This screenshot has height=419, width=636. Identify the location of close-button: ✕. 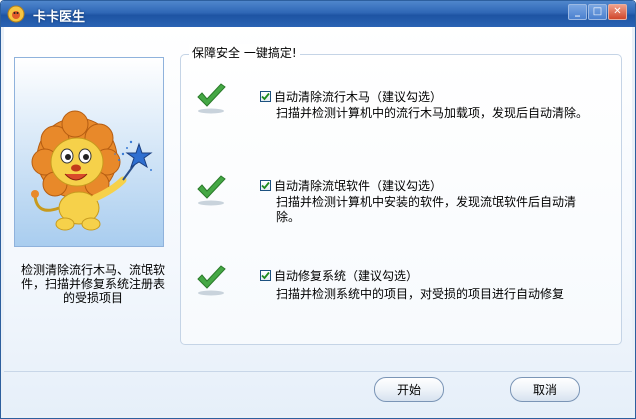
(617, 12).